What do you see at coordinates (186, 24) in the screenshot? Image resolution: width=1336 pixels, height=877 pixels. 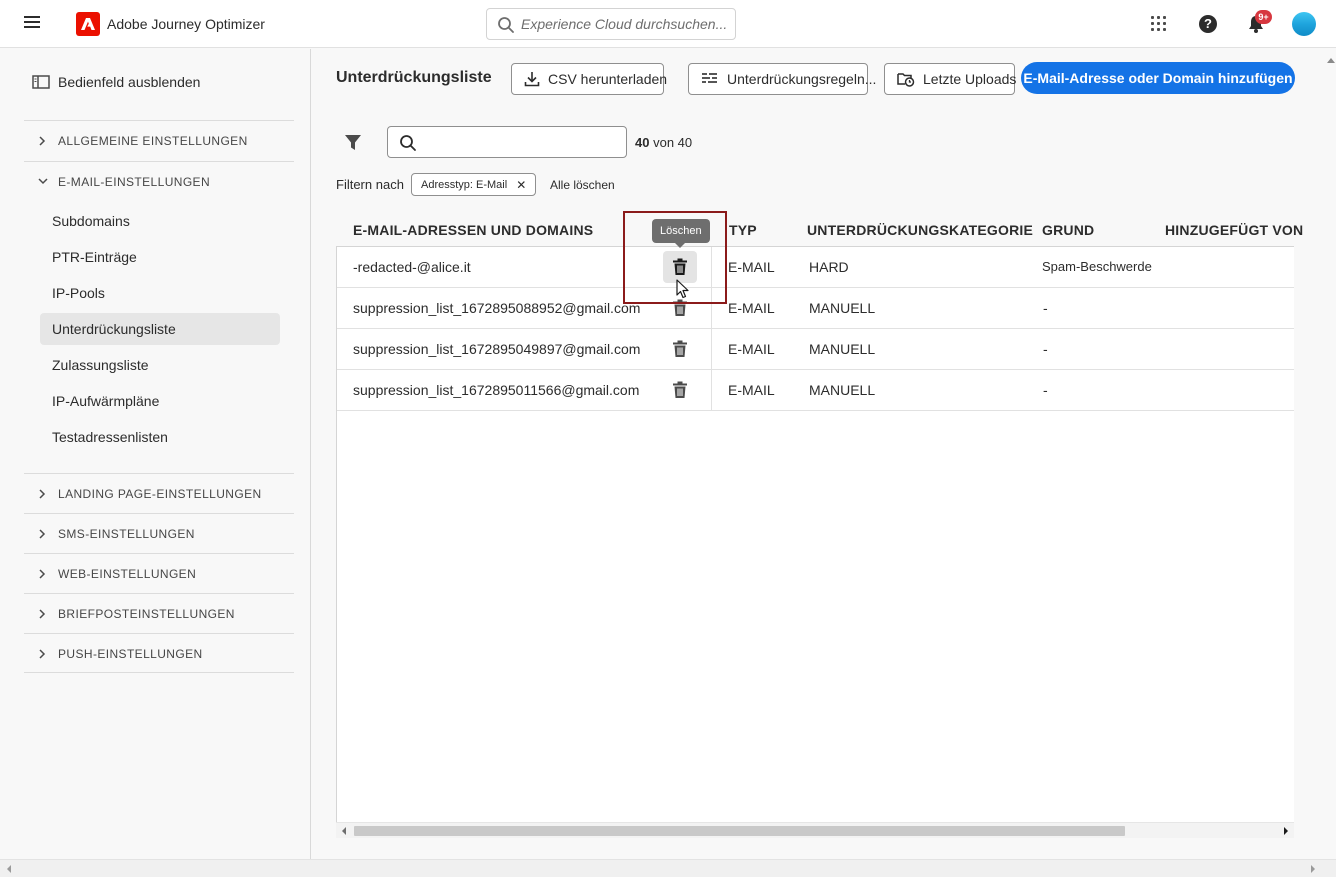 I see `app-title: Adobe Journey Optimizer` at bounding box center [186, 24].